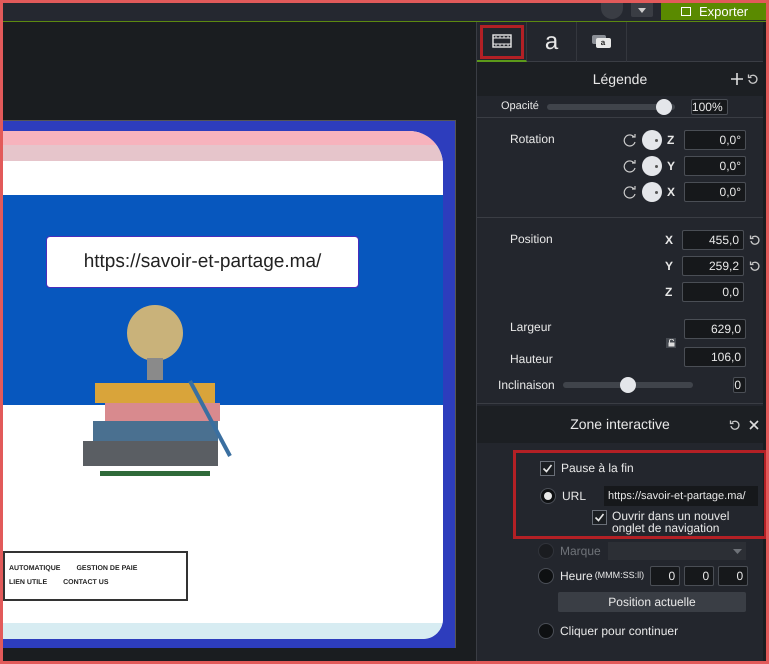  Describe the element at coordinates (619, 575) in the screenshot. I see `time-format-hint: (MMM:SS:ll)` at that location.